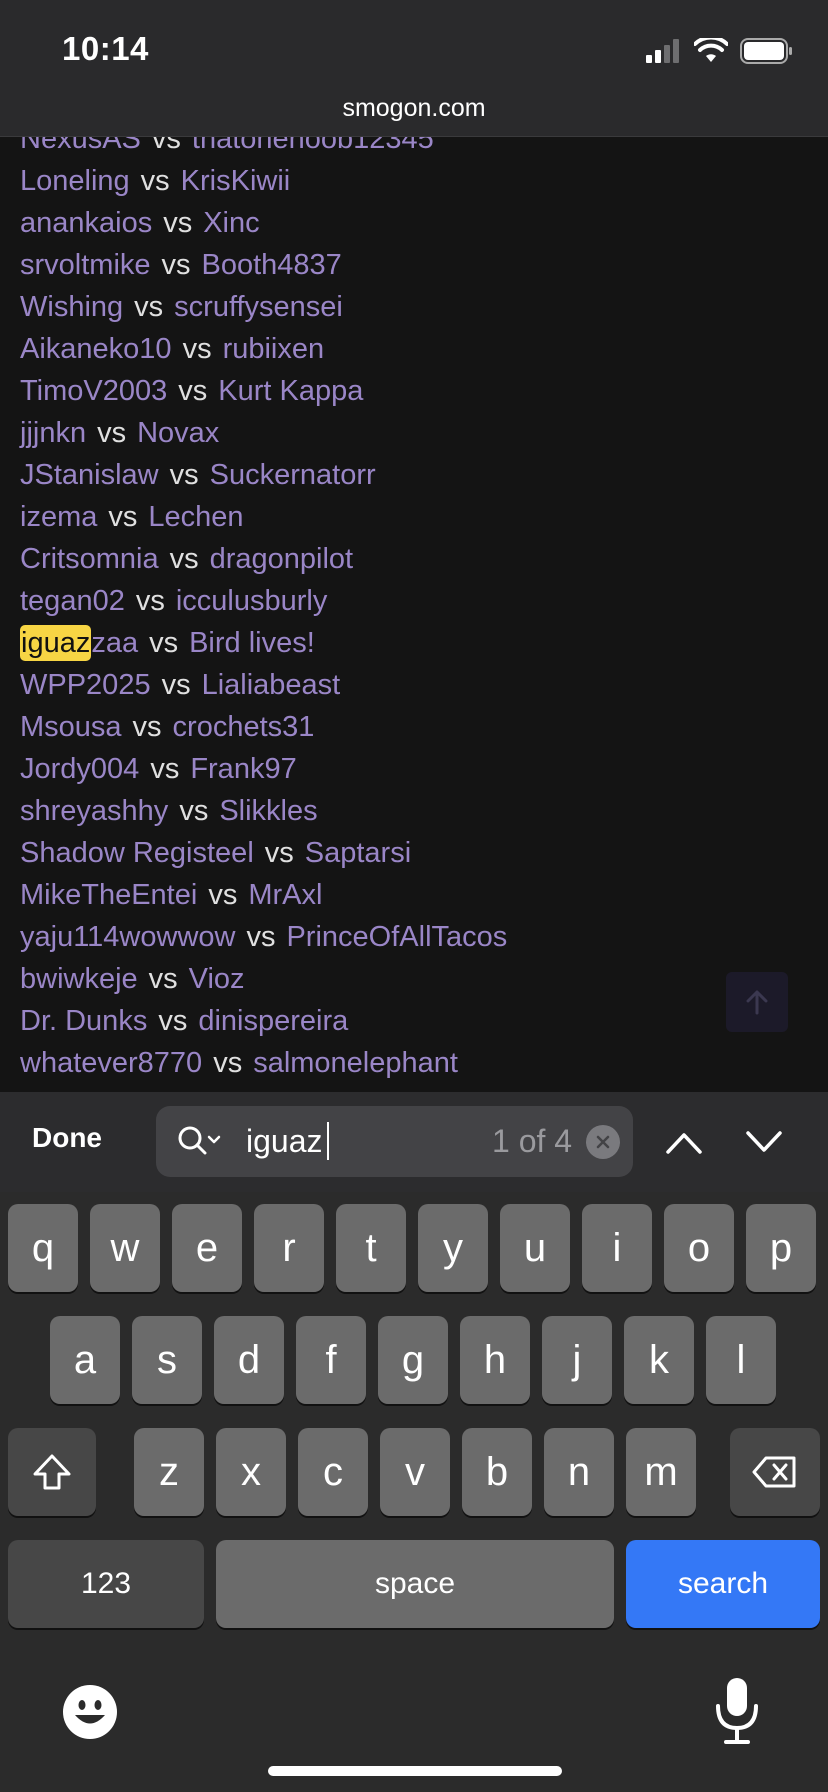 This screenshot has height=1792, width=828. What do you see at coordinates (249, 1360) in the screenshot?
I see `key-d: d` at bounding box center [249, 1360].